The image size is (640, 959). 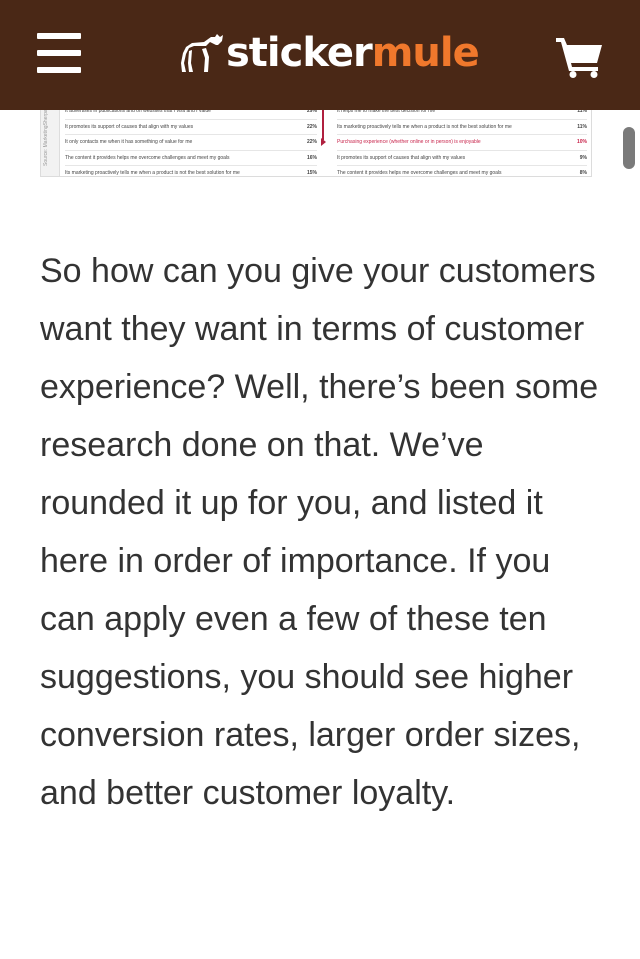 I want to click on table-row-value: 15%, so click(x=311, y=173).